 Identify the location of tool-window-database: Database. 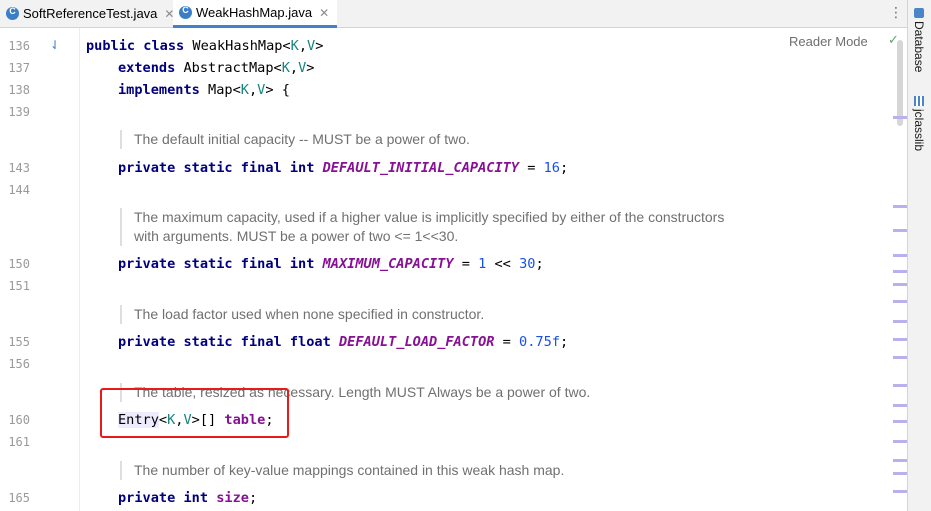
(919, 40).